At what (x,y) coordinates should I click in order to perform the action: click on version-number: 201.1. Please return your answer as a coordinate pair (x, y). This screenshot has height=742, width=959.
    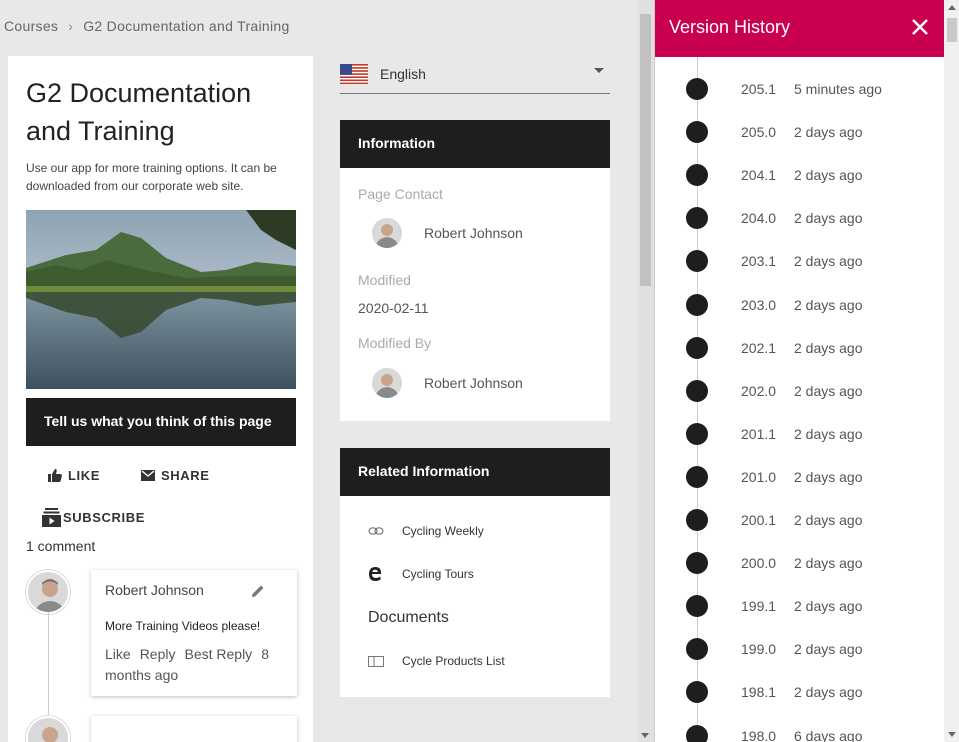
    Looking at the image, I should click on (759, 433).